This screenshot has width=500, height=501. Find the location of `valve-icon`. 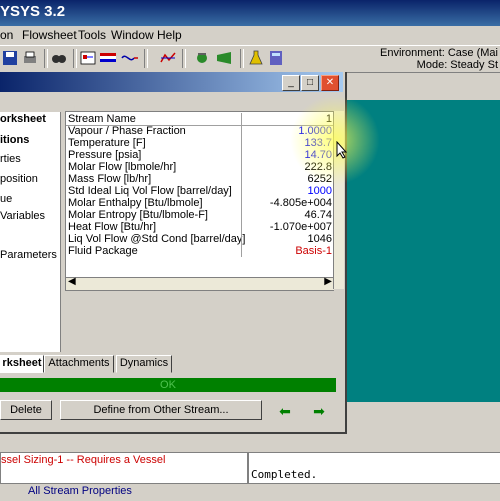

valve-icon is located at coordinates (202, 58).